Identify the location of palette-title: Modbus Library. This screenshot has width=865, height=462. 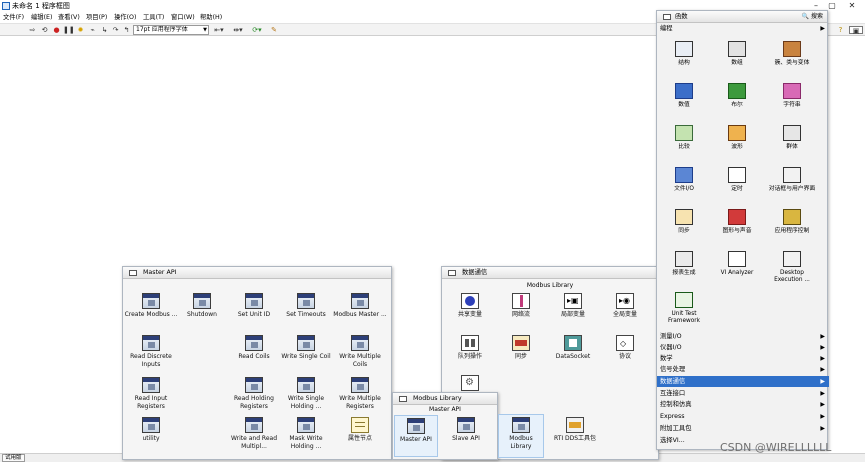
(437, 398).